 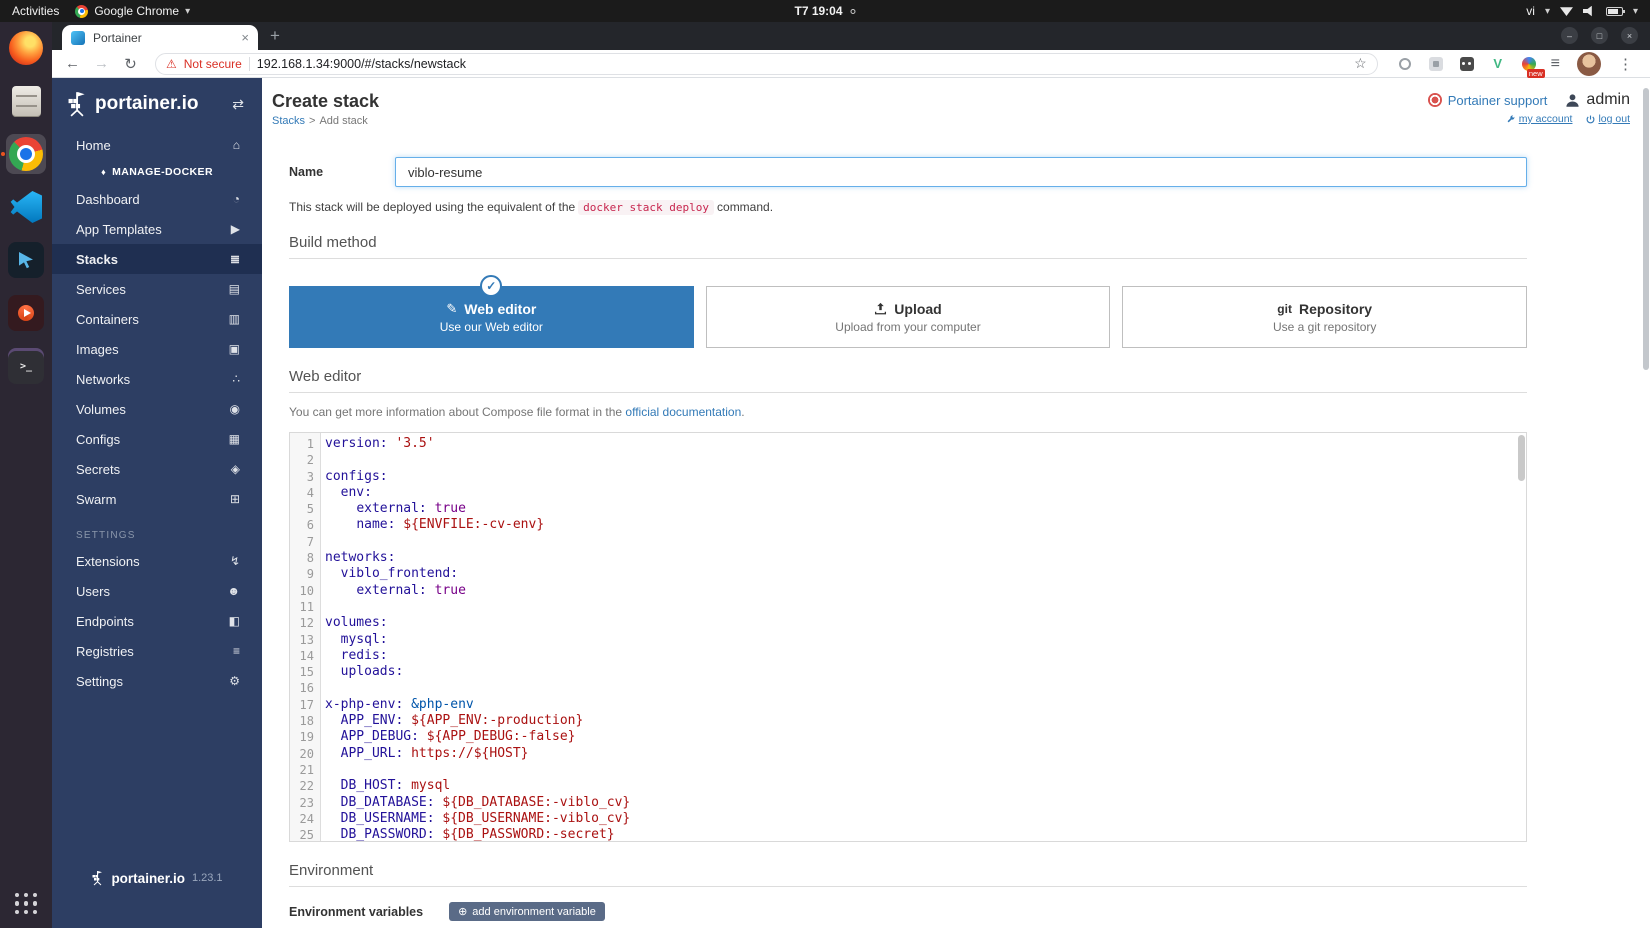 What do you see at coordinates (1588, 11) in the screenshot?
I see `system-tray: vi ▾ ▾` at bounding box center [1588, 11].